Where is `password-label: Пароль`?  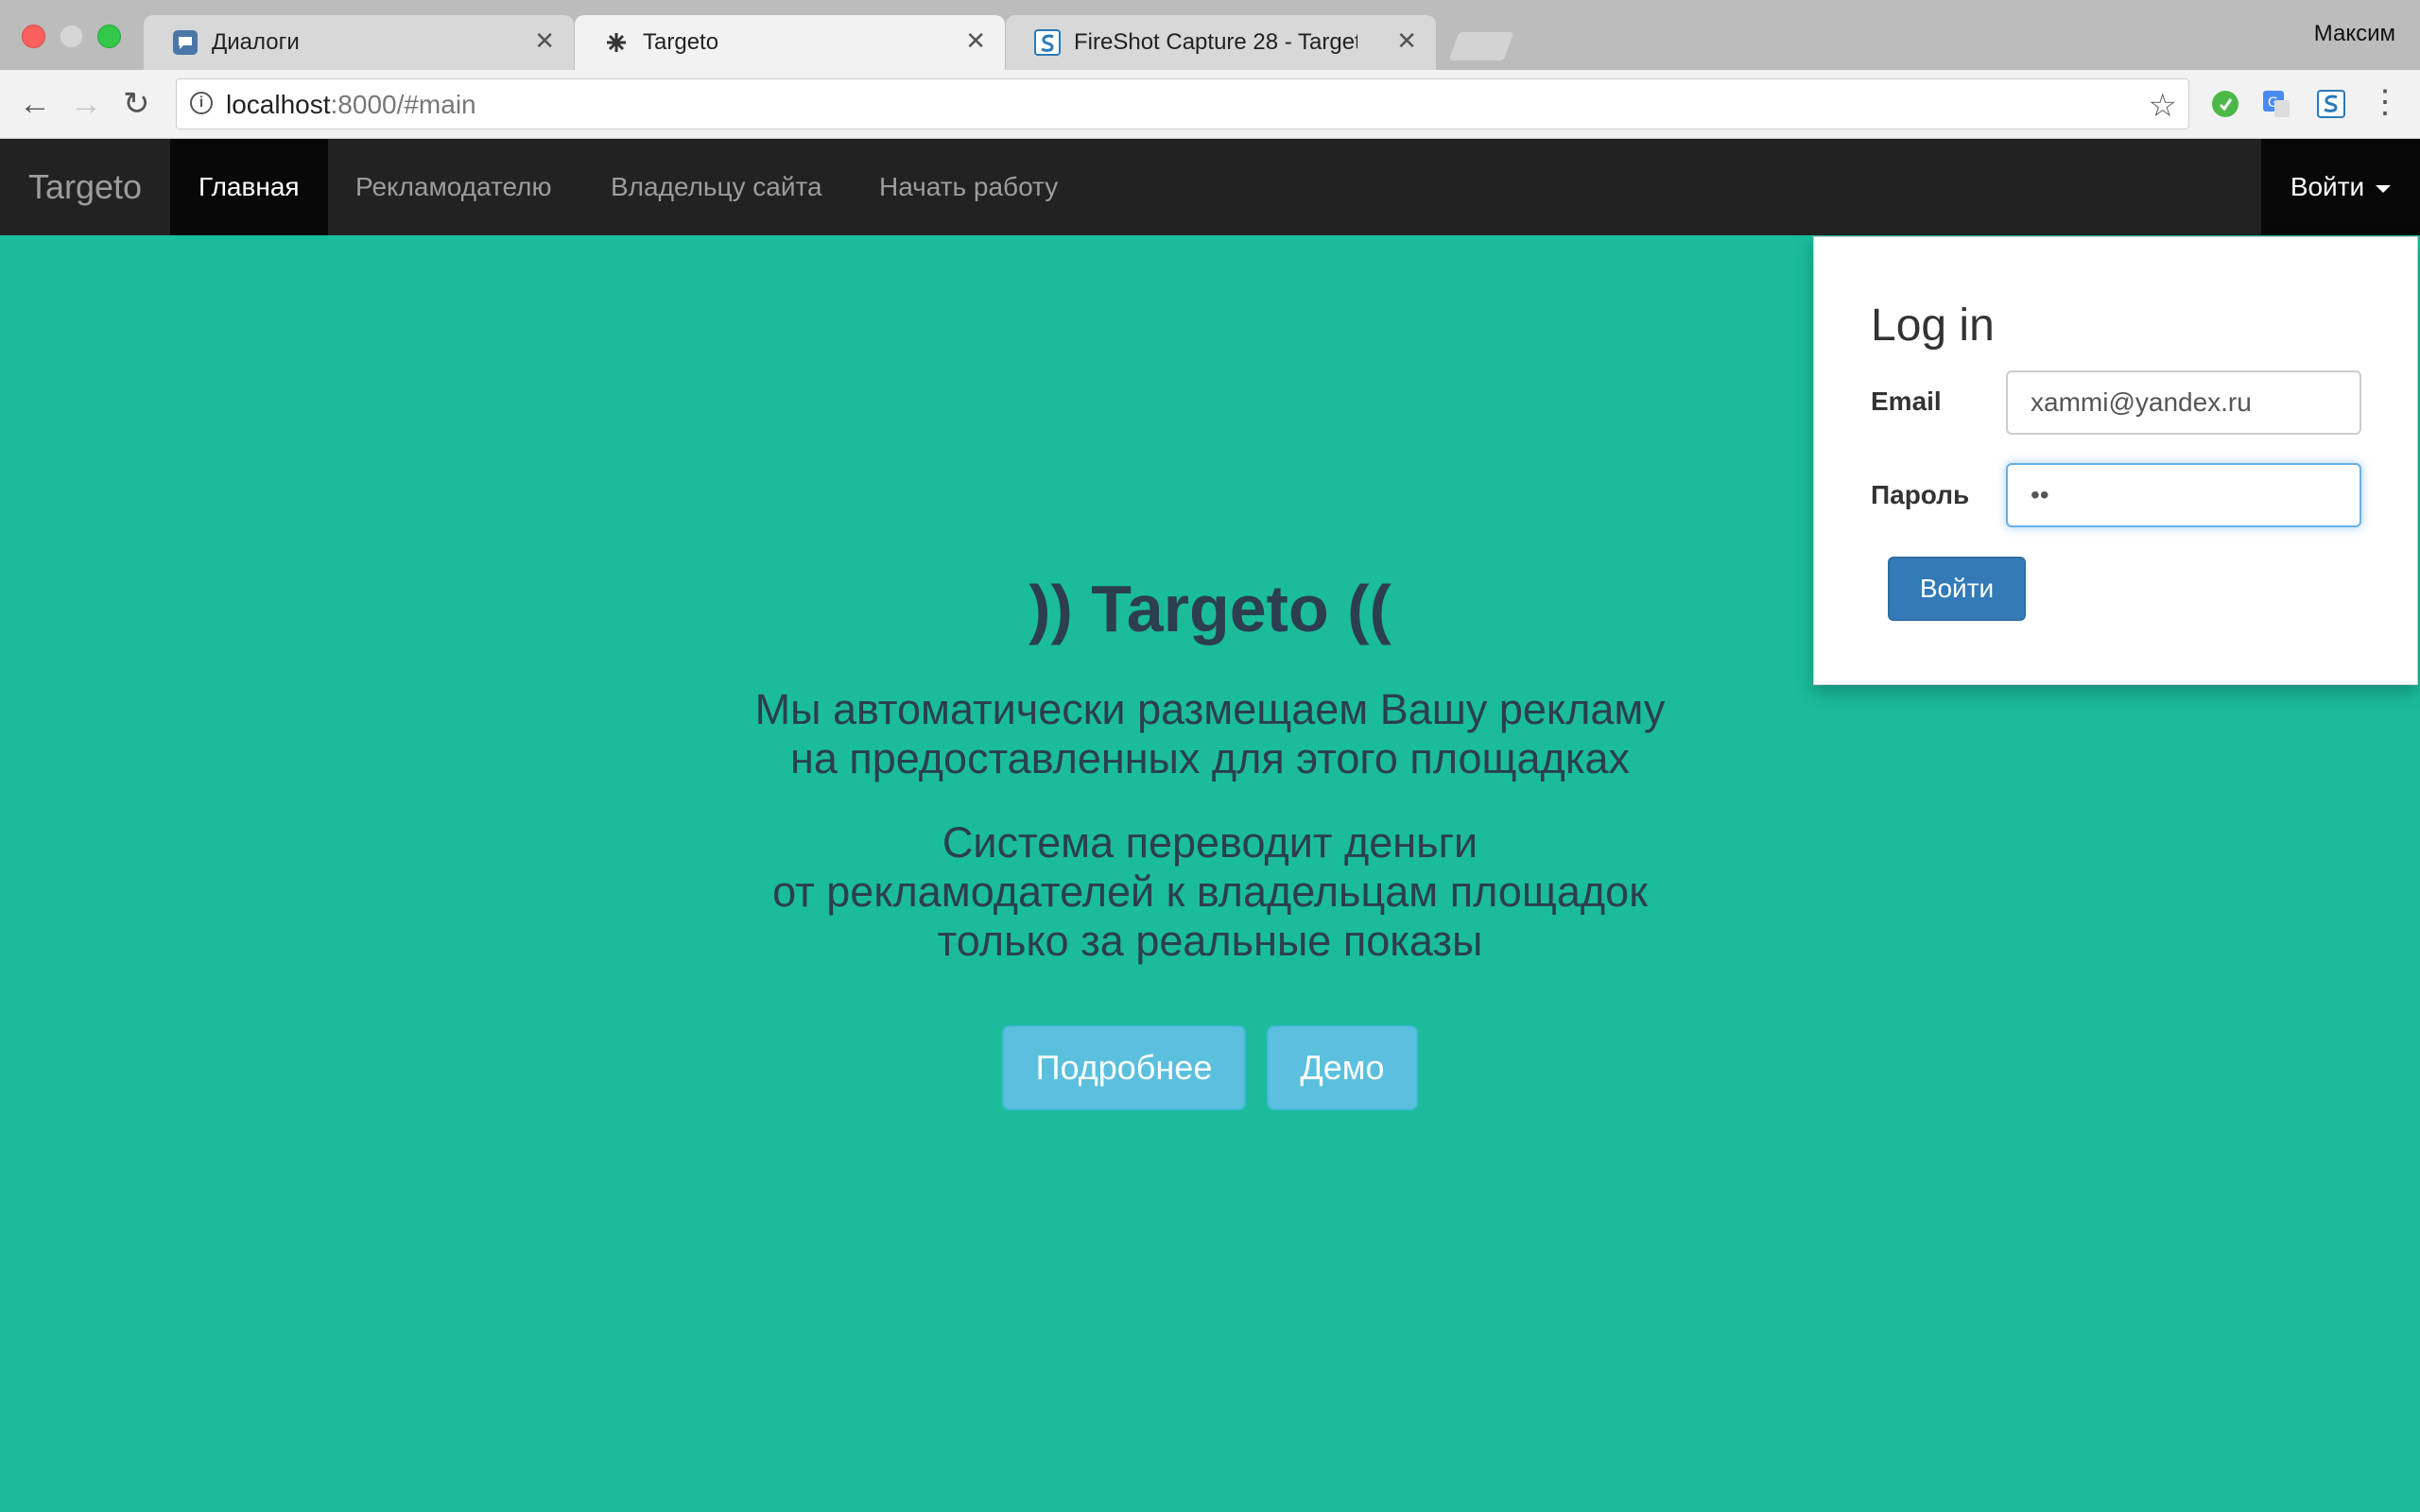 password-label: Пароль is located at coordinates (1921, 494).